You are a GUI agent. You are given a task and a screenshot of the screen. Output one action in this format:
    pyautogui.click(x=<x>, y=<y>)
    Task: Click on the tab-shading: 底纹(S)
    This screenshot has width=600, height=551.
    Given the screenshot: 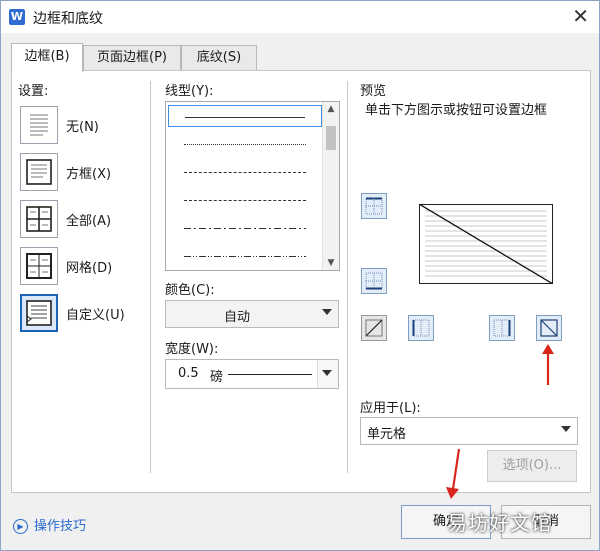 What is the action you would take?
    pyautogui.click(x=219, y=57)
    